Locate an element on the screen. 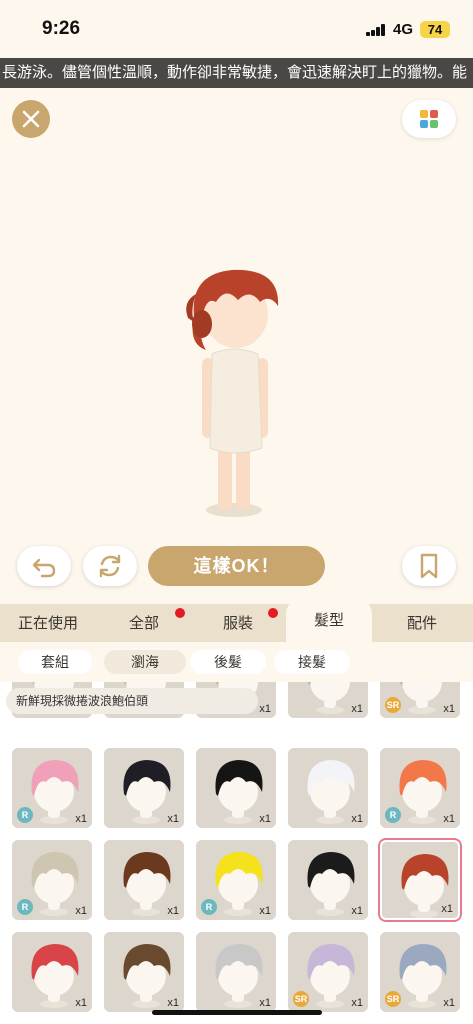 The height and width of the screenshot is (1024, 473). undo-icon is located at coordinates (44, 568).